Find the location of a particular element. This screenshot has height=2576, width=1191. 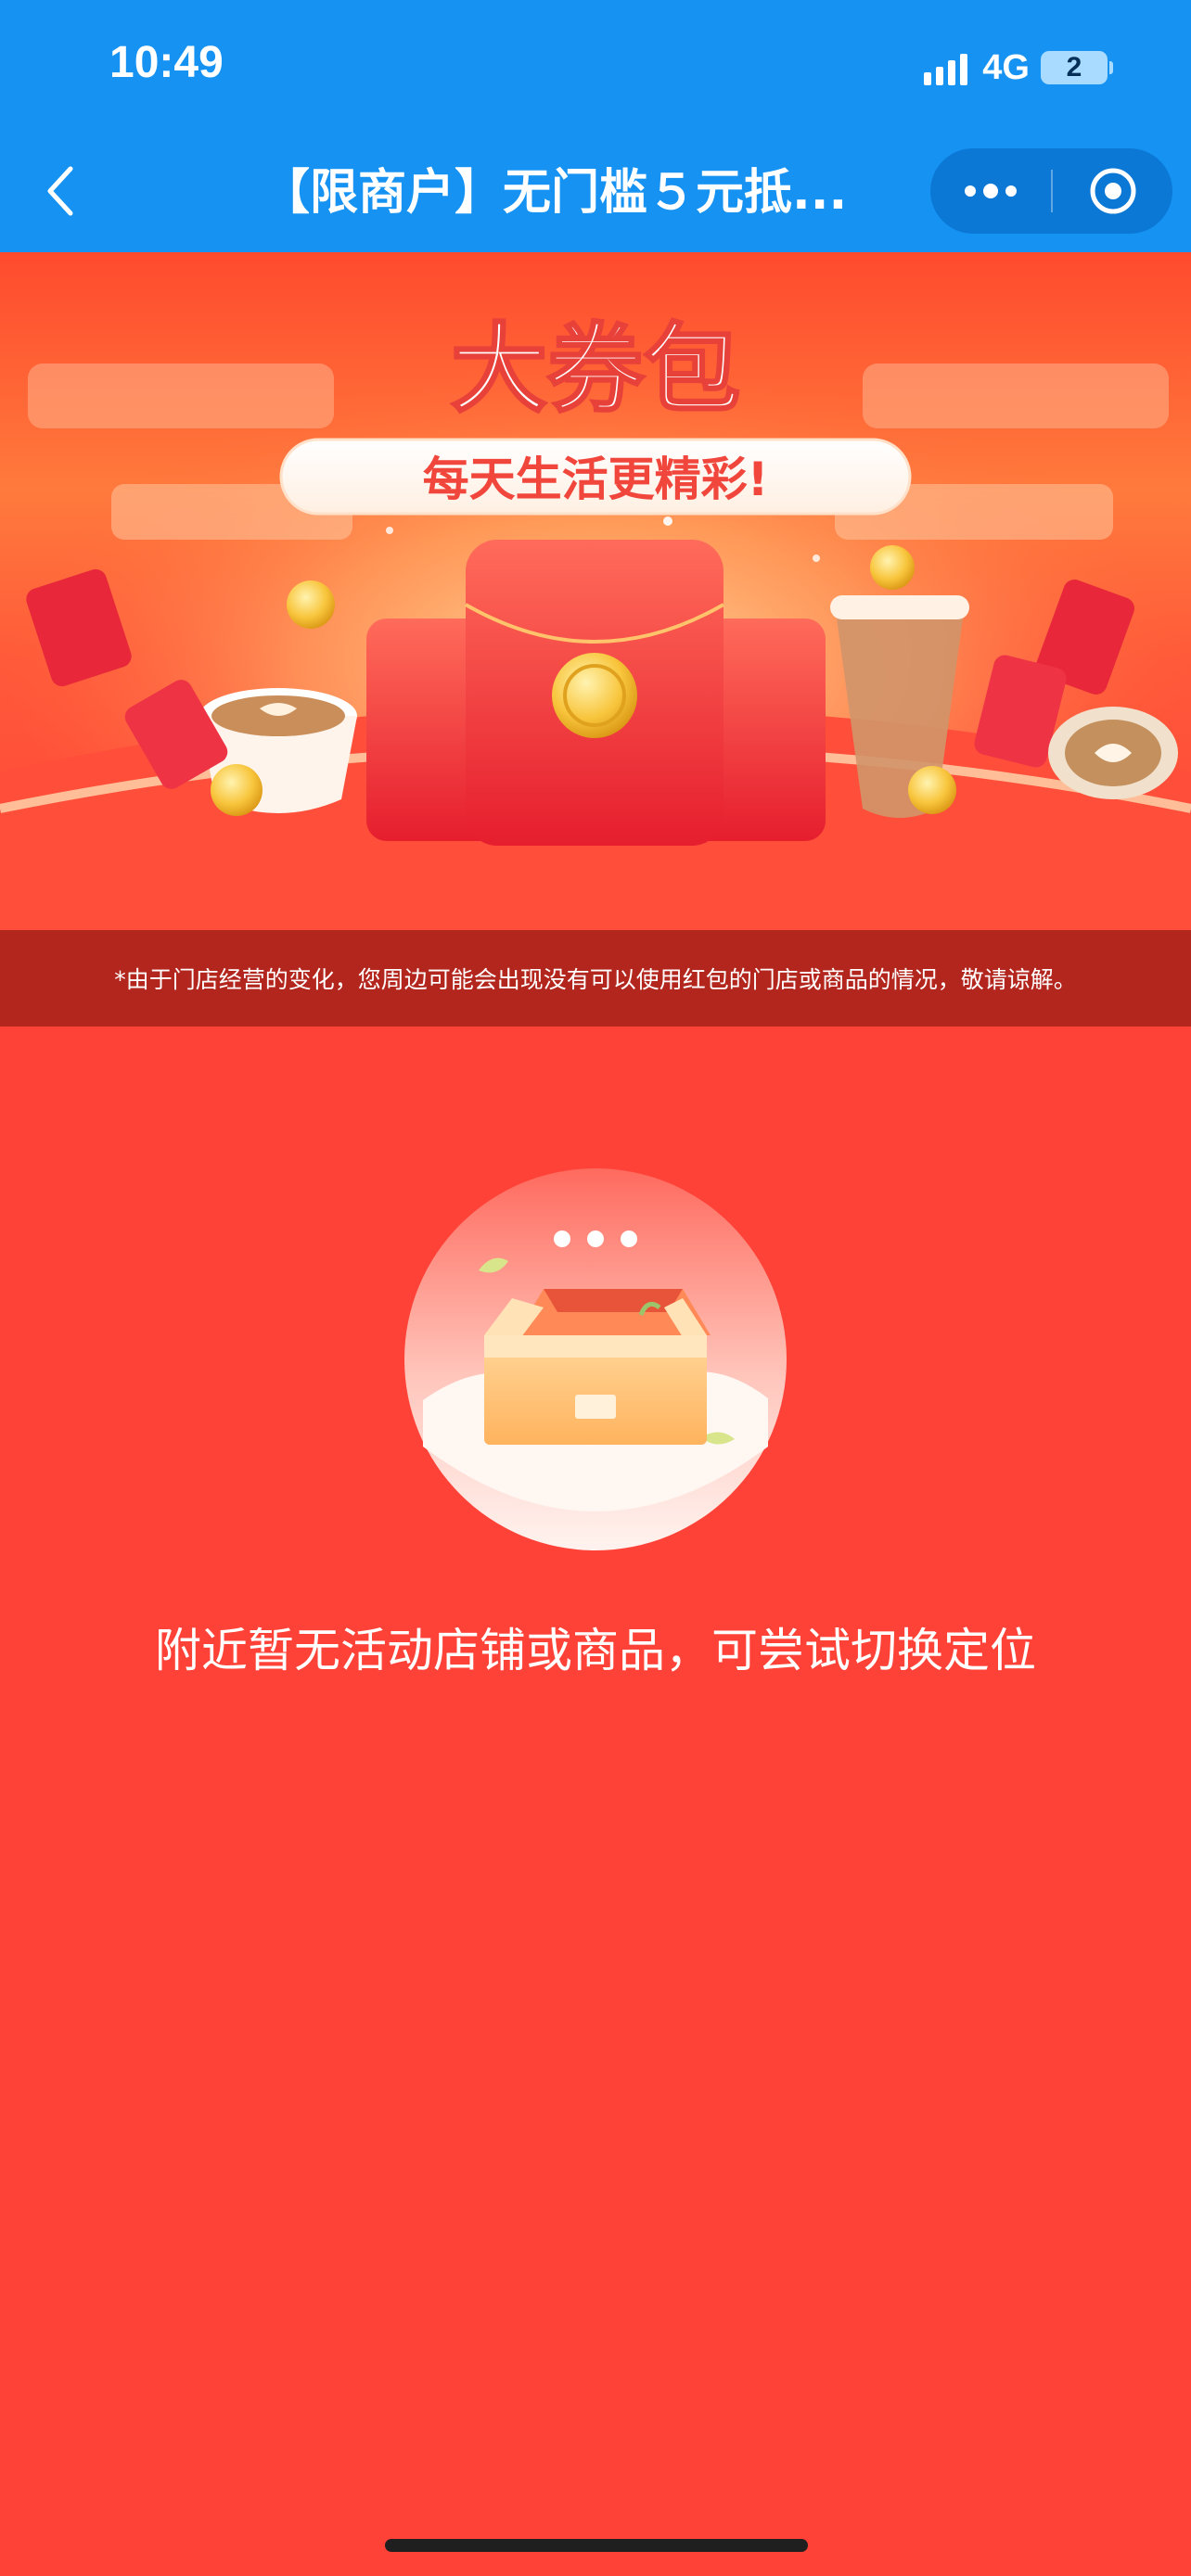

mini-program-capsule is located at coordinates (1051, 191).